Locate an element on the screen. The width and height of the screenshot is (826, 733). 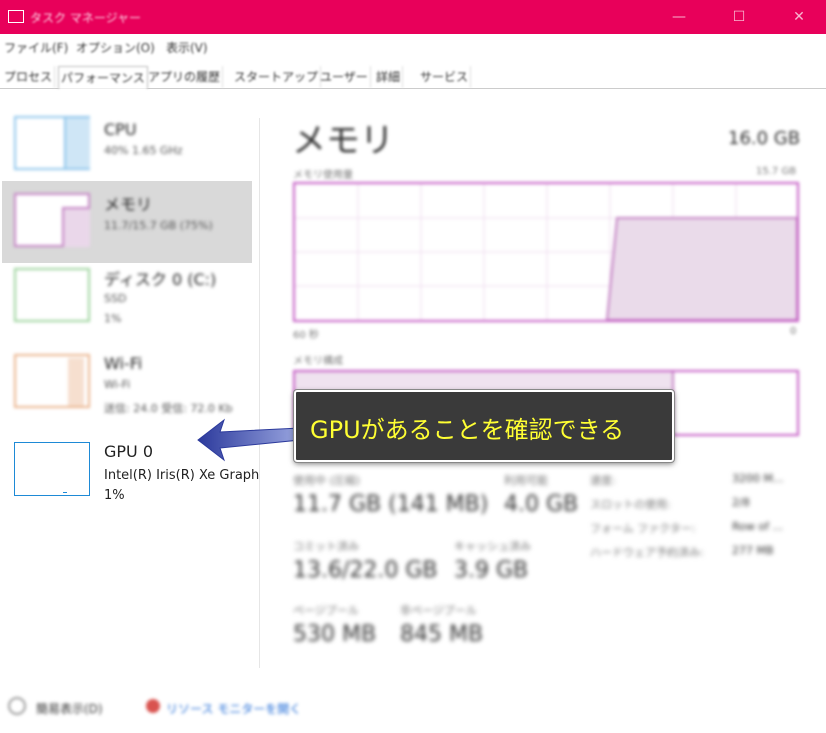
memory-usage-graph is located at coordinates (546, 252).